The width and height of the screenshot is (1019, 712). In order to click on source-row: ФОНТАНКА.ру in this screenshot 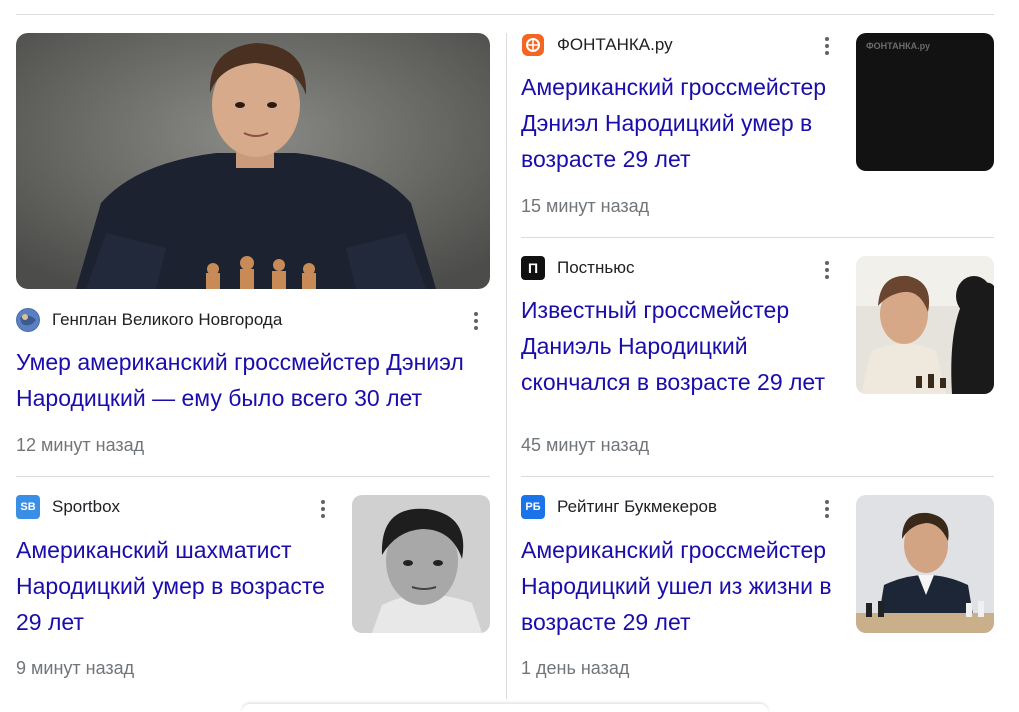, I will do `click(597, 45)`.